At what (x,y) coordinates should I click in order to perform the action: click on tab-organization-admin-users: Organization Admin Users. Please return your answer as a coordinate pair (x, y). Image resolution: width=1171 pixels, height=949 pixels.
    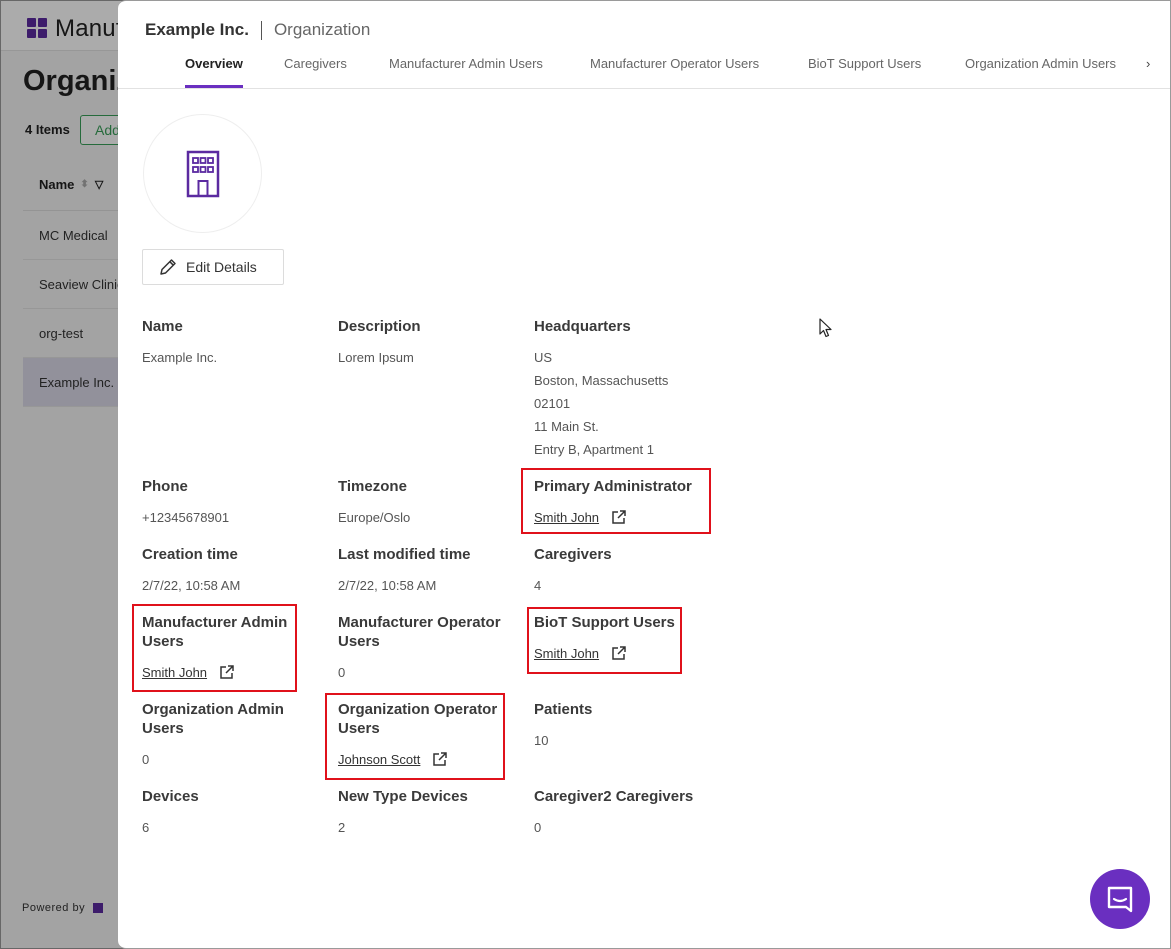
    Looking at the image, I should click on (1040, 72).